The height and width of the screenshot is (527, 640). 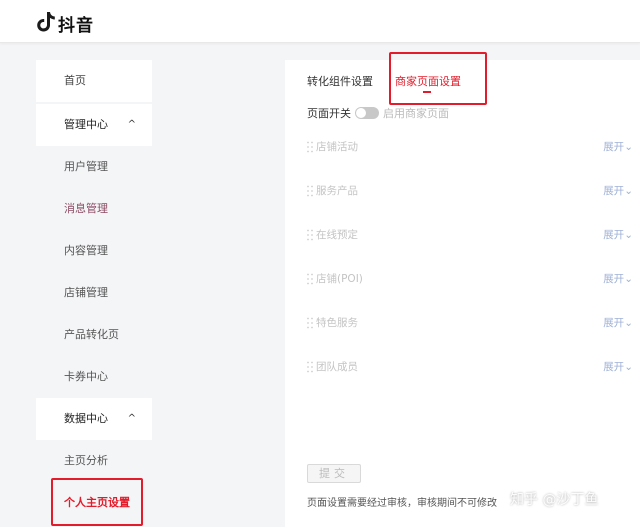 I want to click on section-label: 店铺(POI), so click(x=339, y=279).